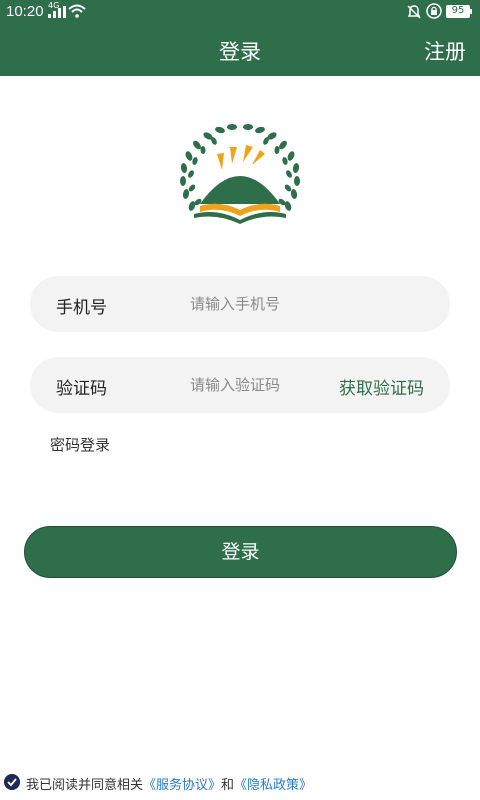 The height and width of the screenshot is (800, 480). What do you see at coordinates (12, 782) in the screenshot?
I see `checkbox-checked-icon` at bounding box center [12, 782].